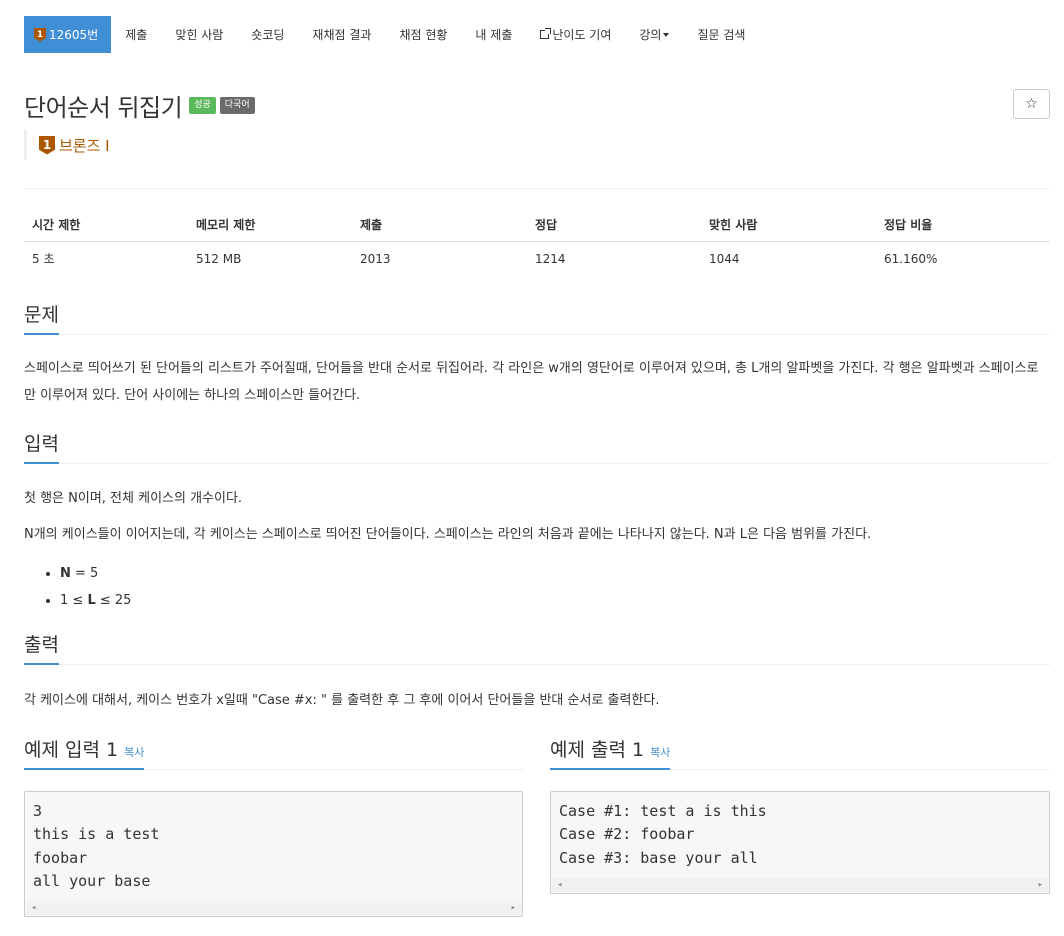 This screenshot has width=1064, height=936. I want to click on header-memory-limit: 메모리 제한, so click(270, 225).